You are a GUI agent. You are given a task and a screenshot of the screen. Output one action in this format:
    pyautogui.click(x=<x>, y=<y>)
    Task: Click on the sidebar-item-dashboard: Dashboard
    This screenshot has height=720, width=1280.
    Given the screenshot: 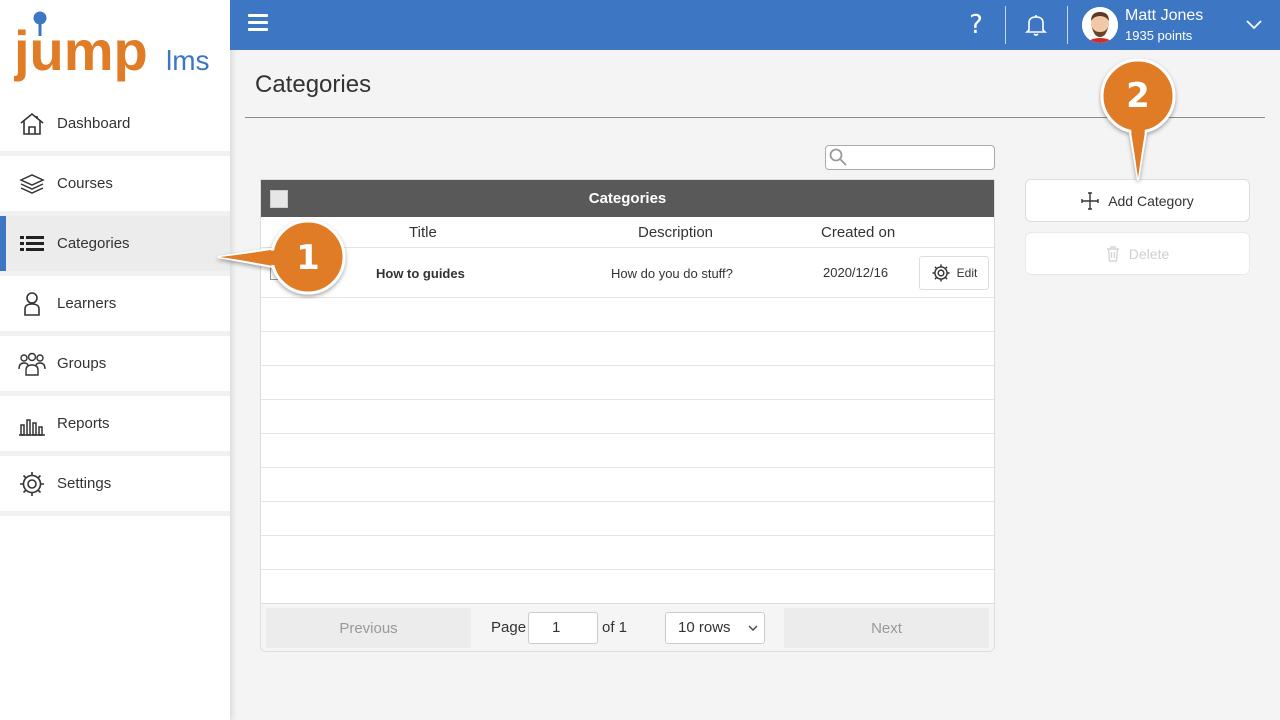 What is the action you would take?
    pyautogui.click(x=115, y=126)
    